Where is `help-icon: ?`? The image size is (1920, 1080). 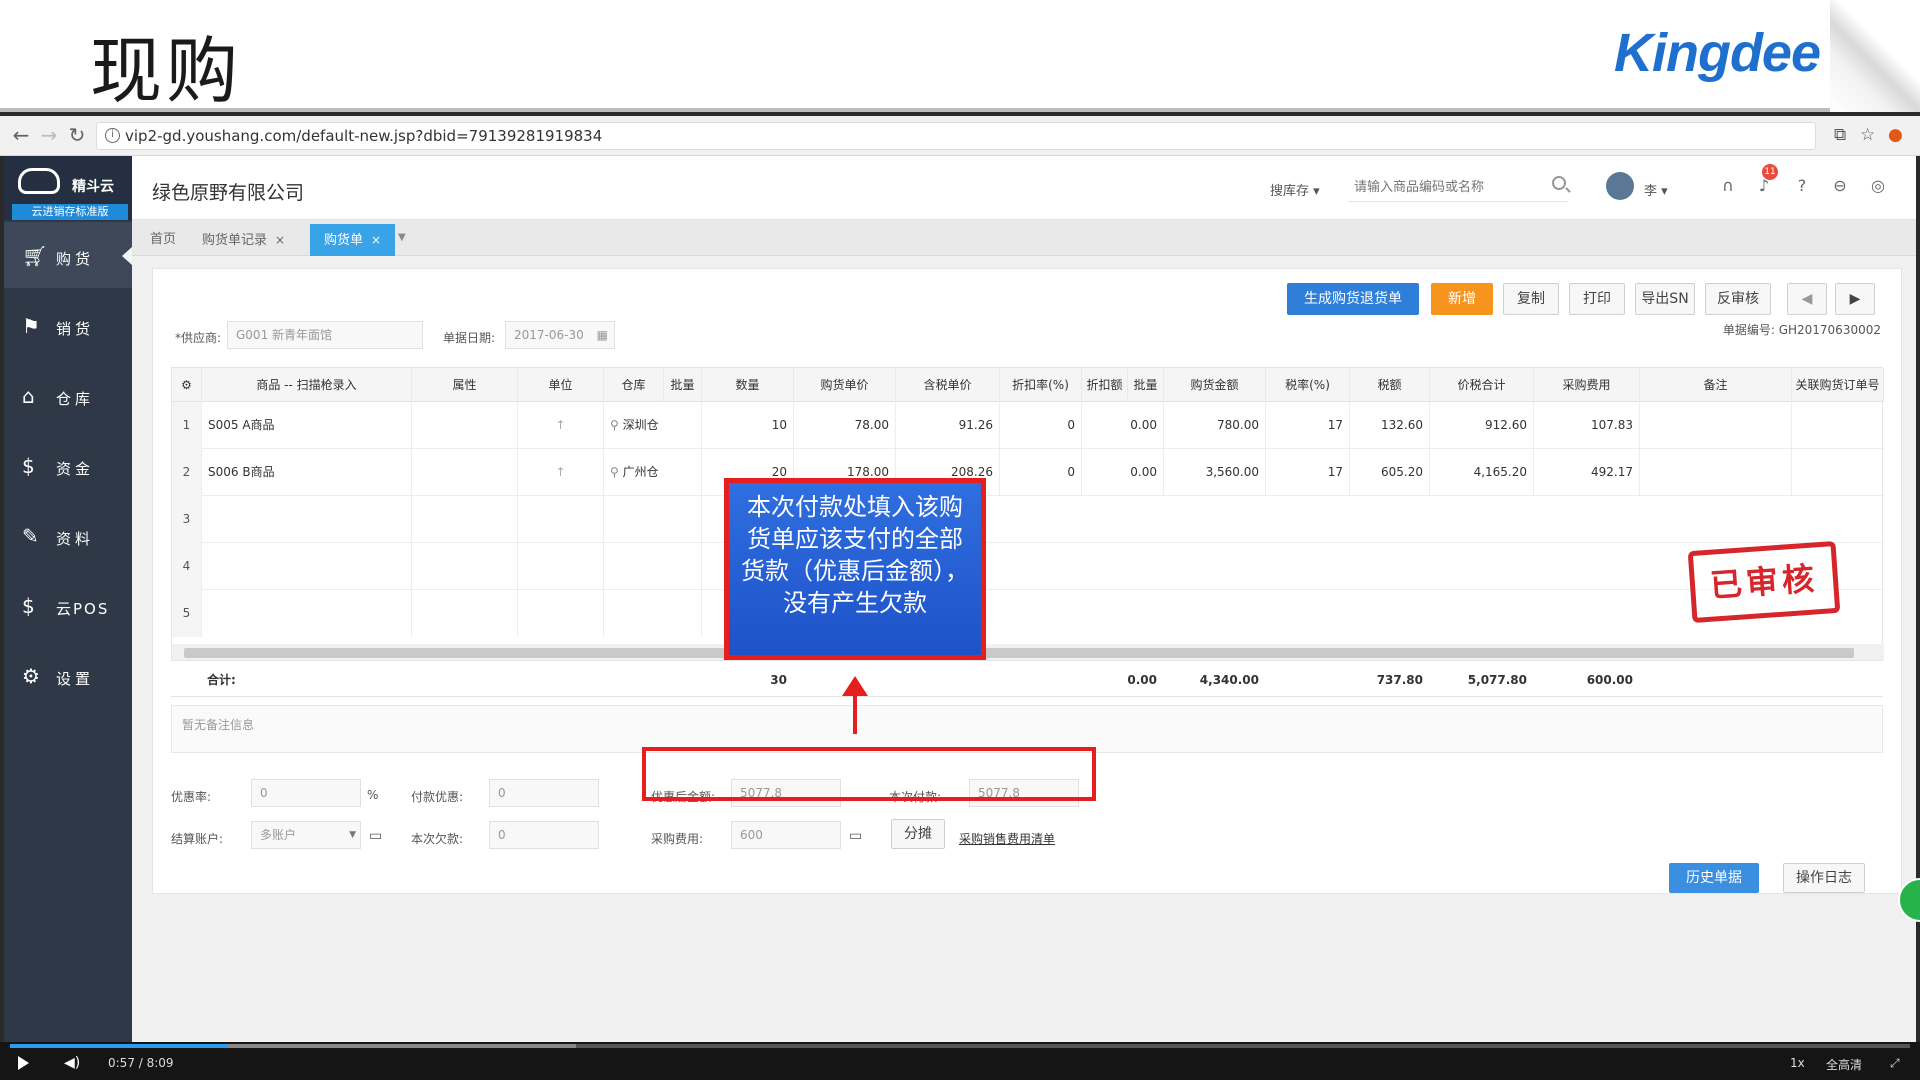
help-icon: ? is located at coordinates (1802, 186).